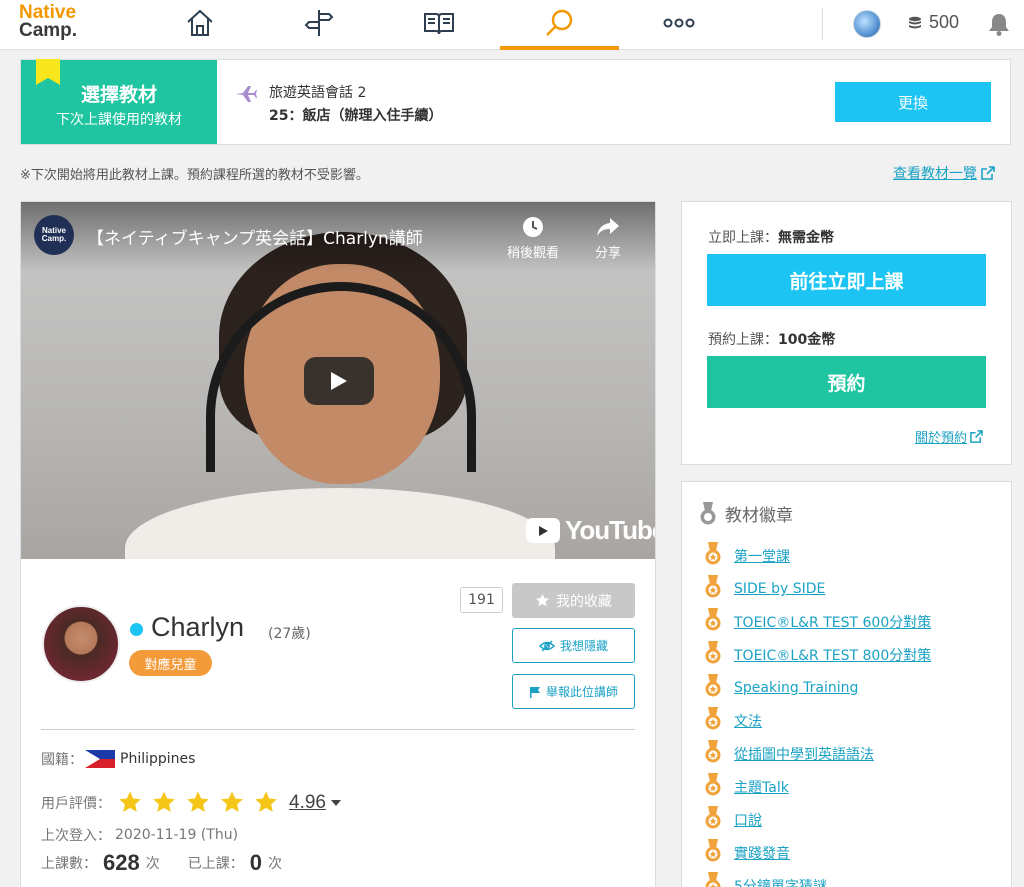 The image size is (1024, 887). I want to click on last-login-row: 上次登入： 2020-11-19 (Thu), so click(139, 835).